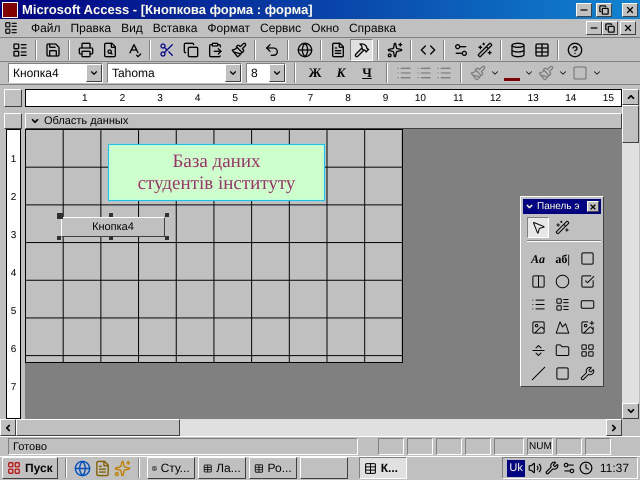 Image resolution: width=640 pixels, height=480 pixels. Describe the element at coordinates (102, 468) in the screenshot. I see `editor-icon` at that location.